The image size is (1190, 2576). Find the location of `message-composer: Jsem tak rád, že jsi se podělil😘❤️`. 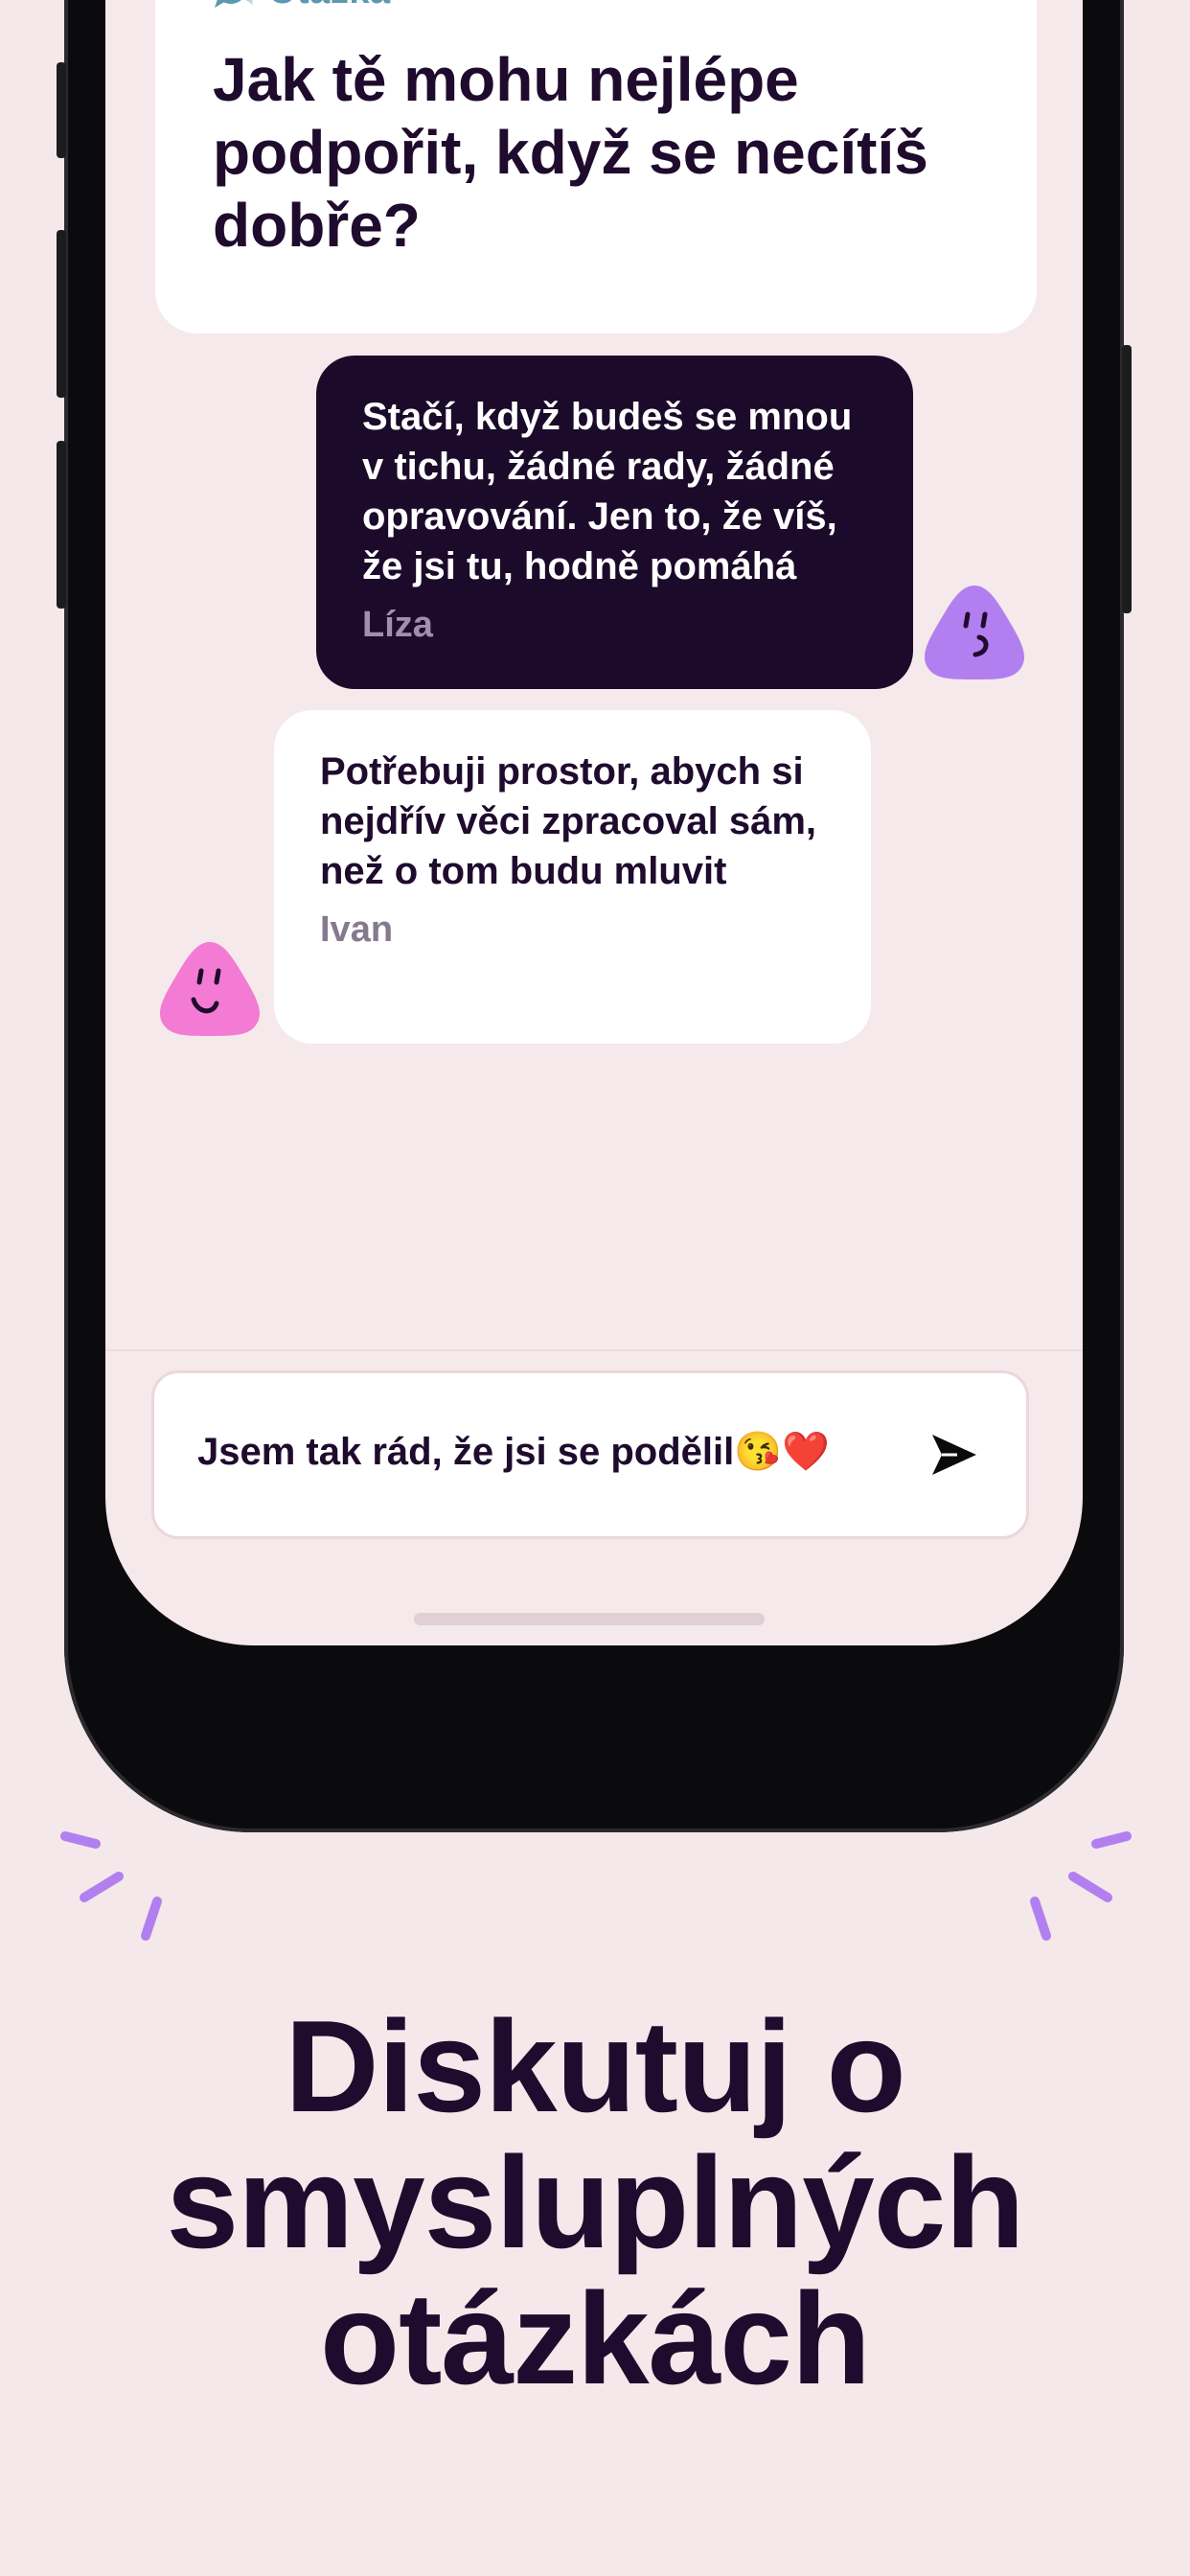

message-composer: Jsem tak rád, že jsi se podělil😘❤️ is located at coordinates (590, 1454).